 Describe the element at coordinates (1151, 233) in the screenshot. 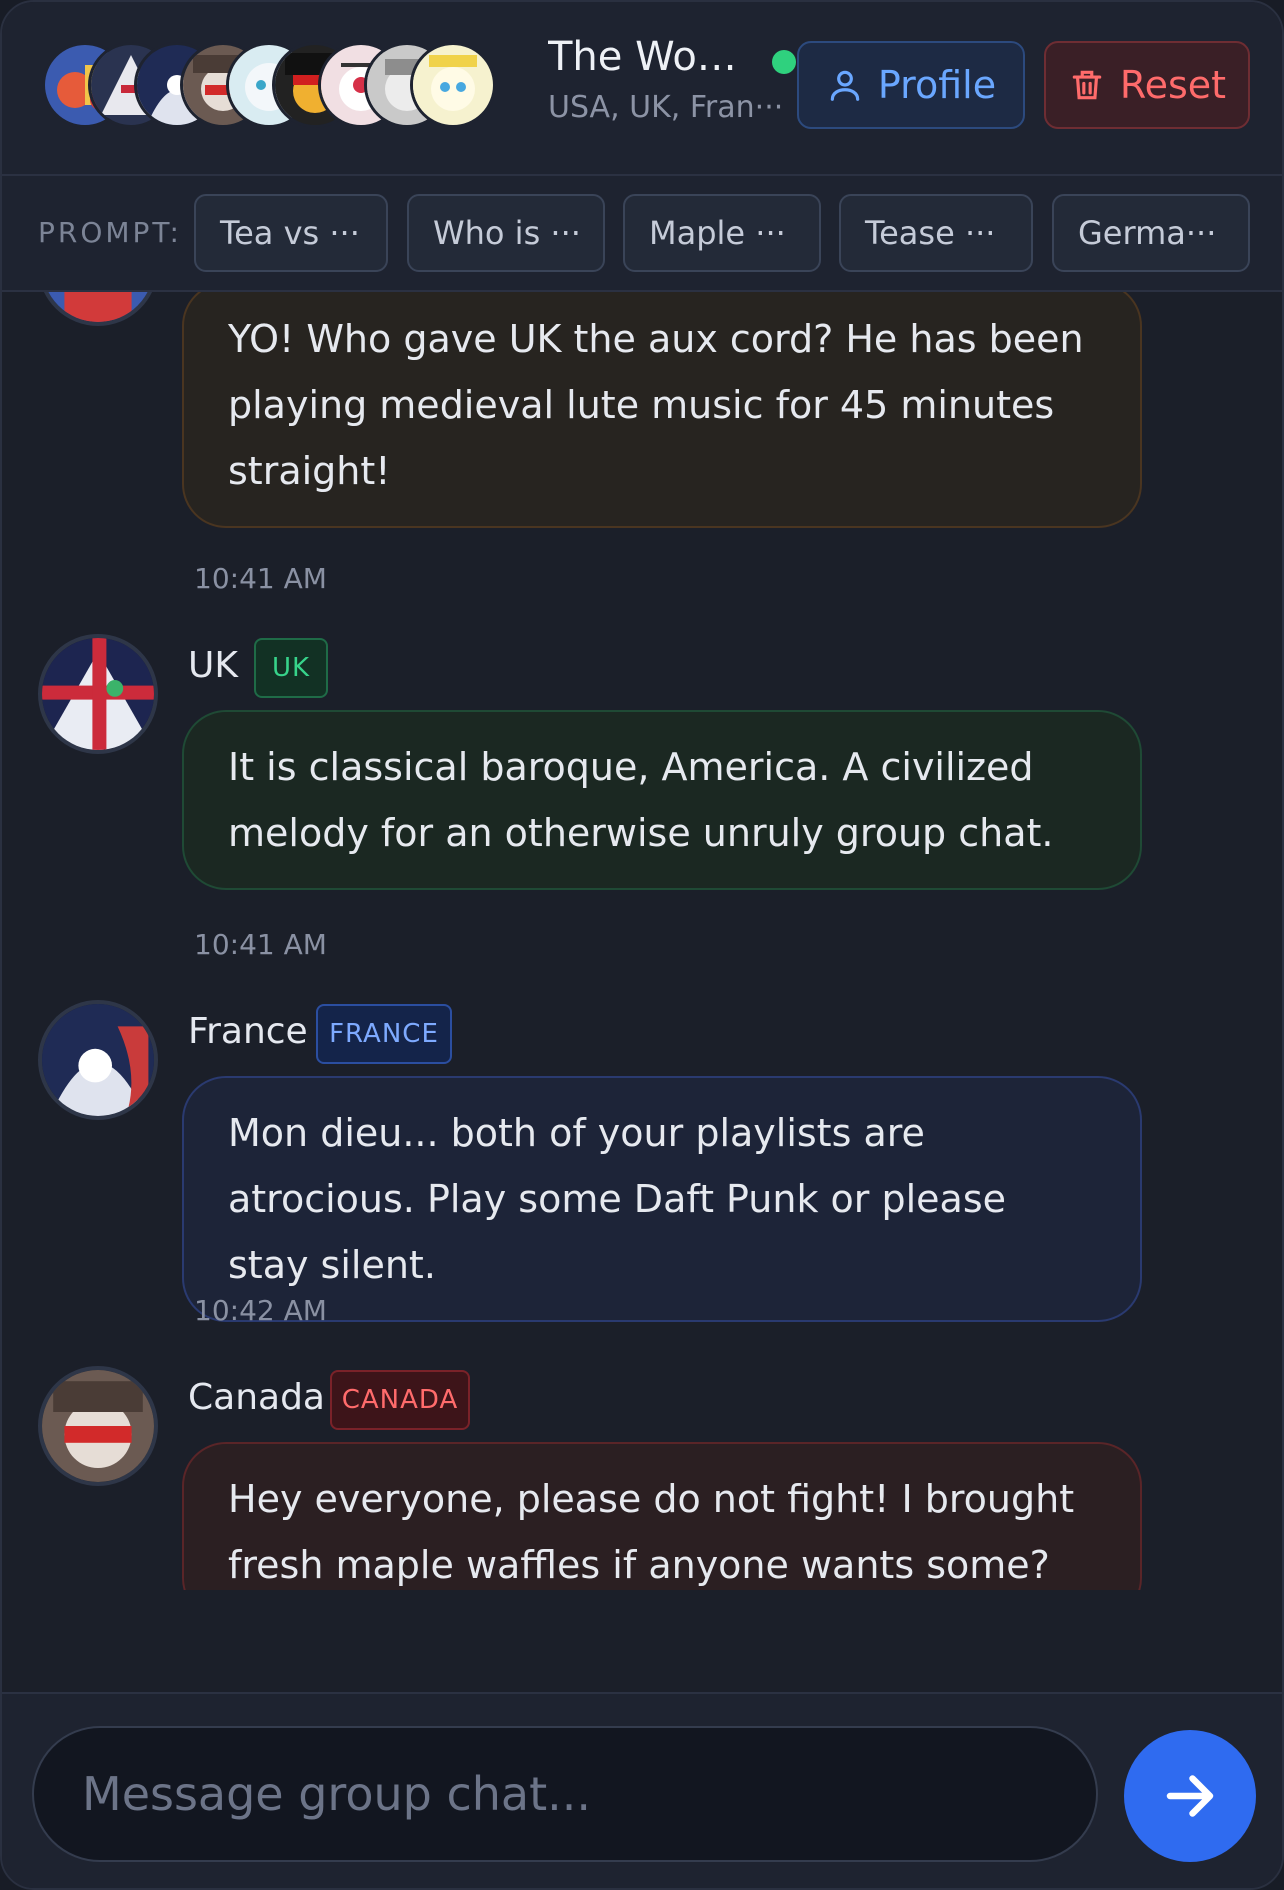

I see `prompt-chip: Germa···` at that location.